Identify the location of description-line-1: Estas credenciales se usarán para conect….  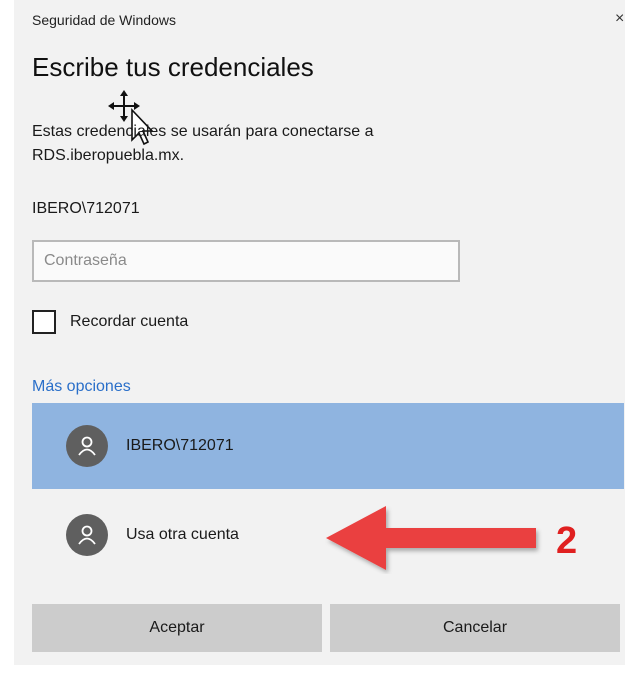
(203, 131).